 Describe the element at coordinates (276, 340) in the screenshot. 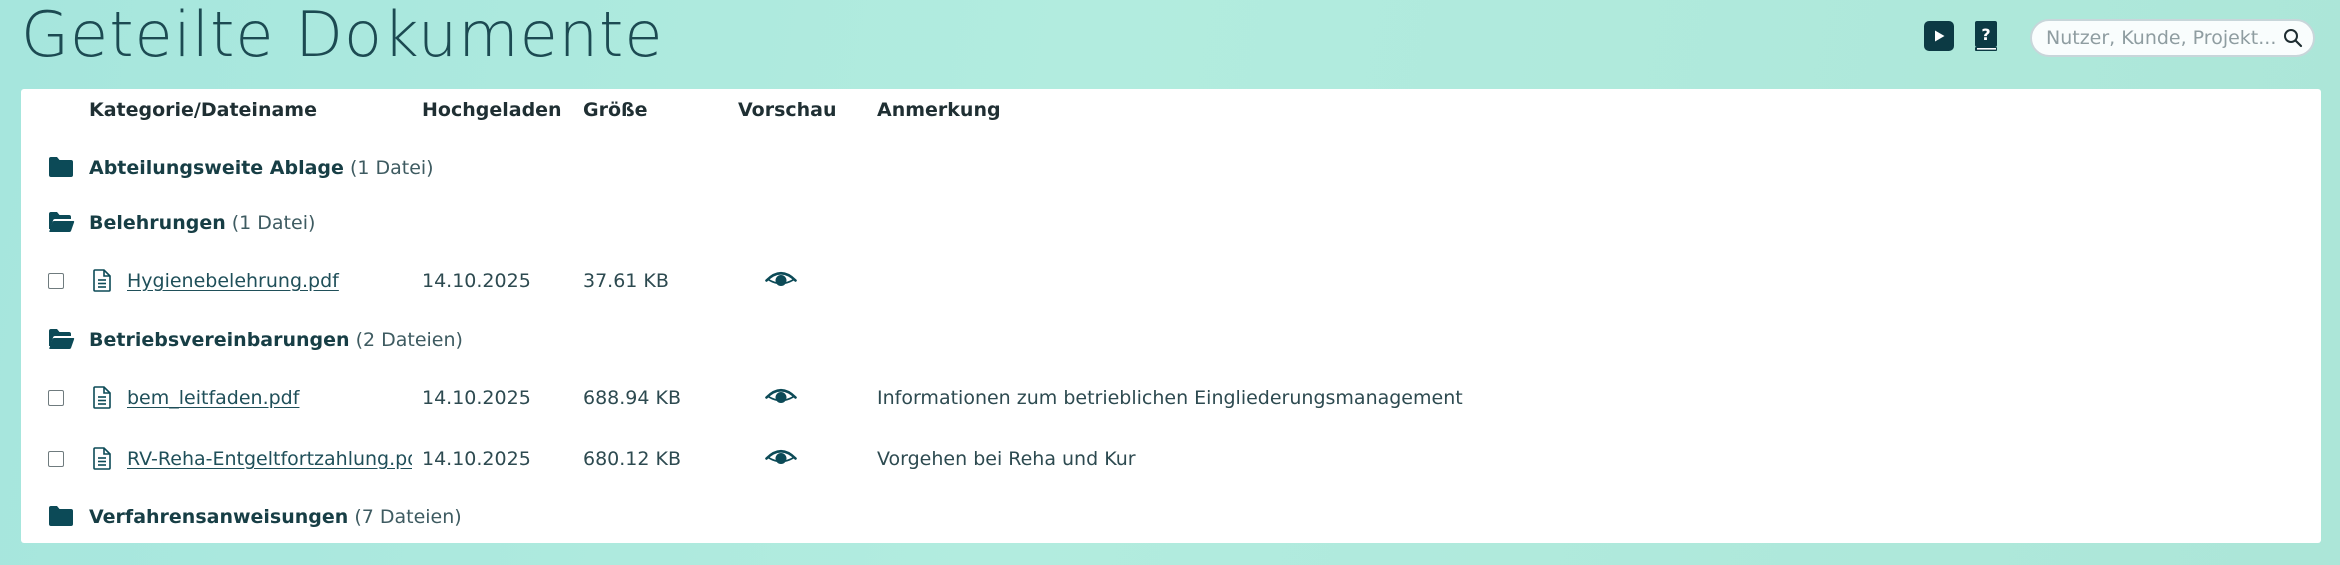

I see `category-name: Betriebsvereinbarungen (2 Dateien)` at that location.